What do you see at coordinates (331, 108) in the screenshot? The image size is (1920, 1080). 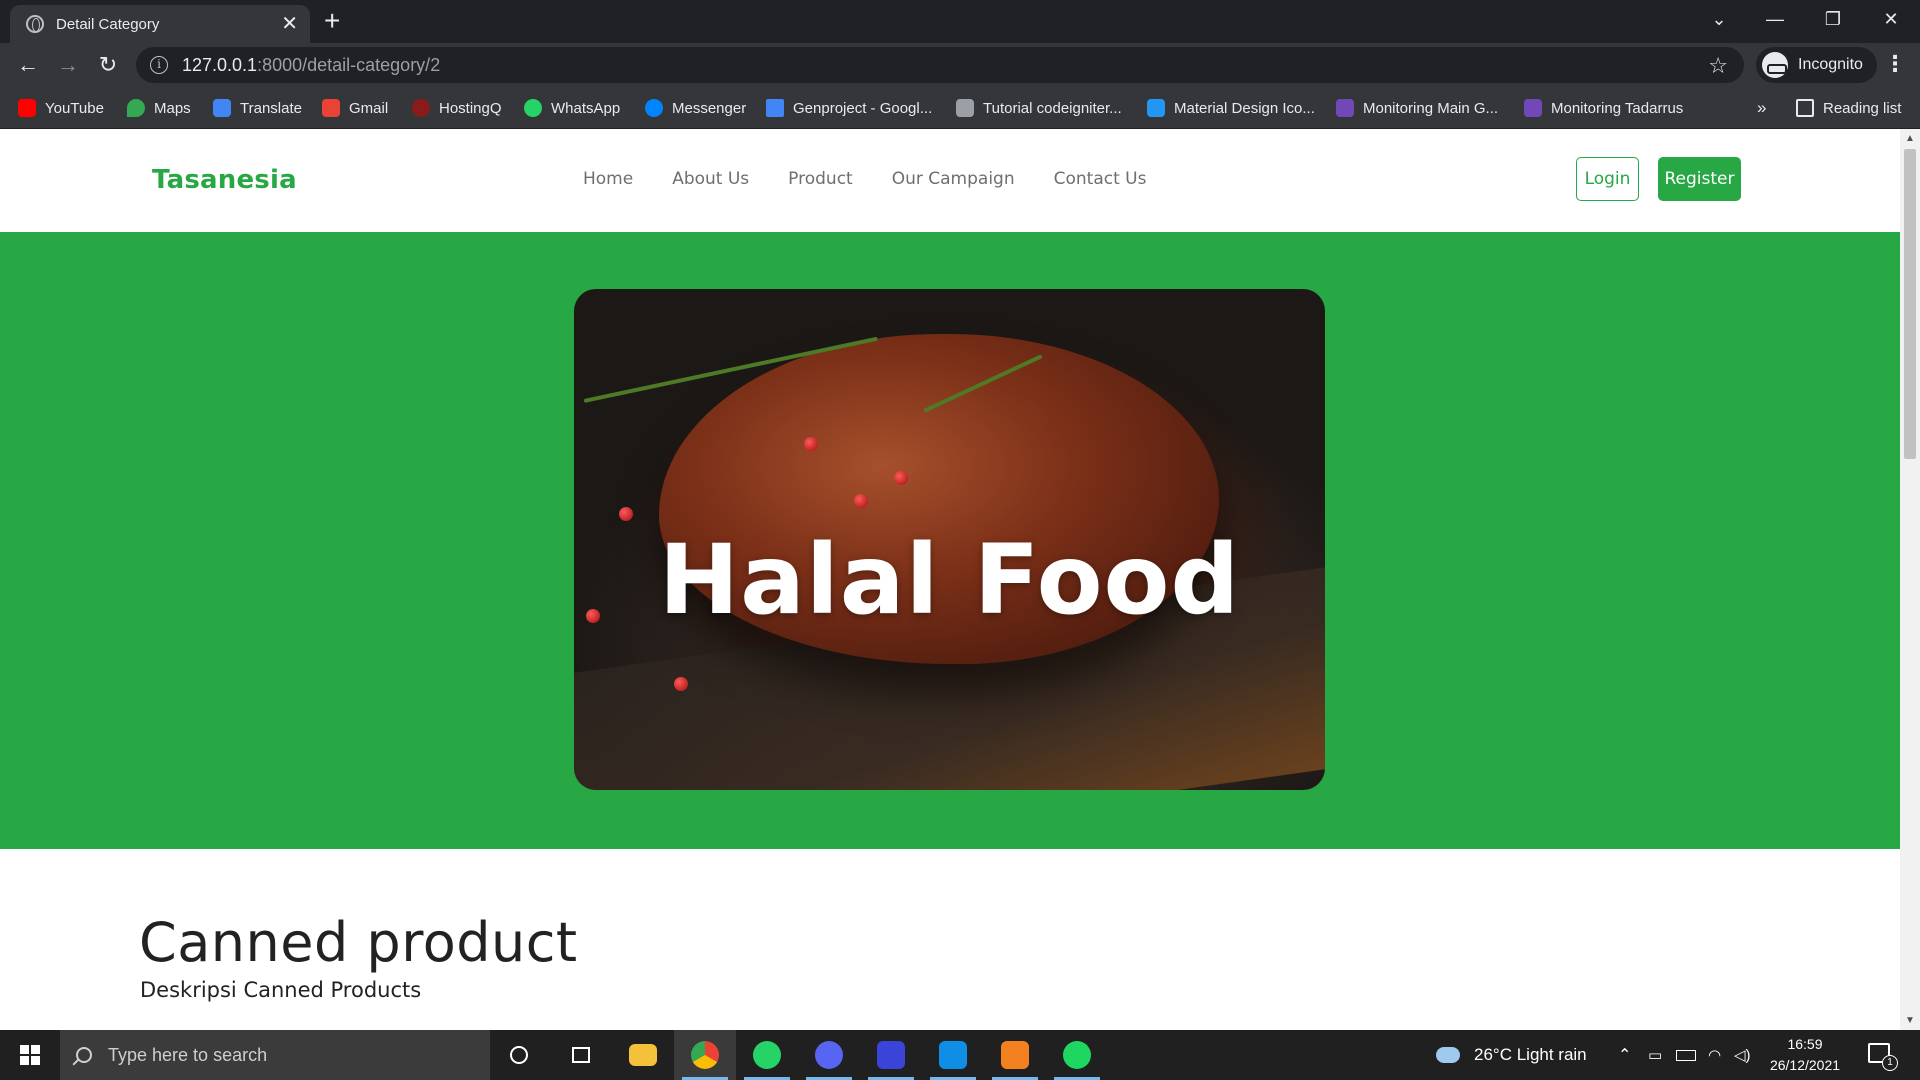 I see `gmail-icon` at bounding box center [331, 108].